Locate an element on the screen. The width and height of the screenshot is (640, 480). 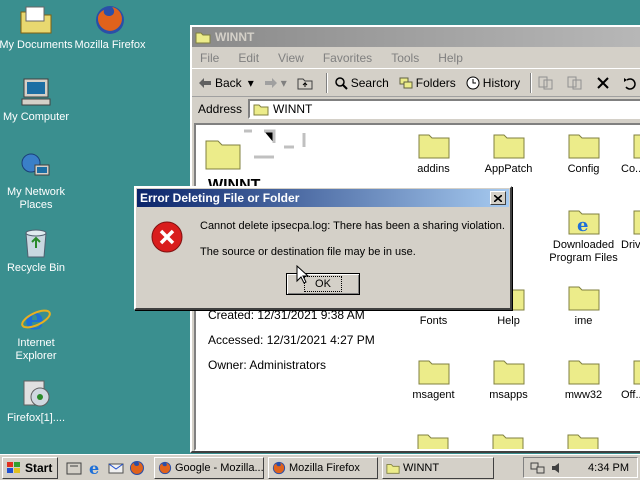
menu-view: View is located at coordinates (291, 58).